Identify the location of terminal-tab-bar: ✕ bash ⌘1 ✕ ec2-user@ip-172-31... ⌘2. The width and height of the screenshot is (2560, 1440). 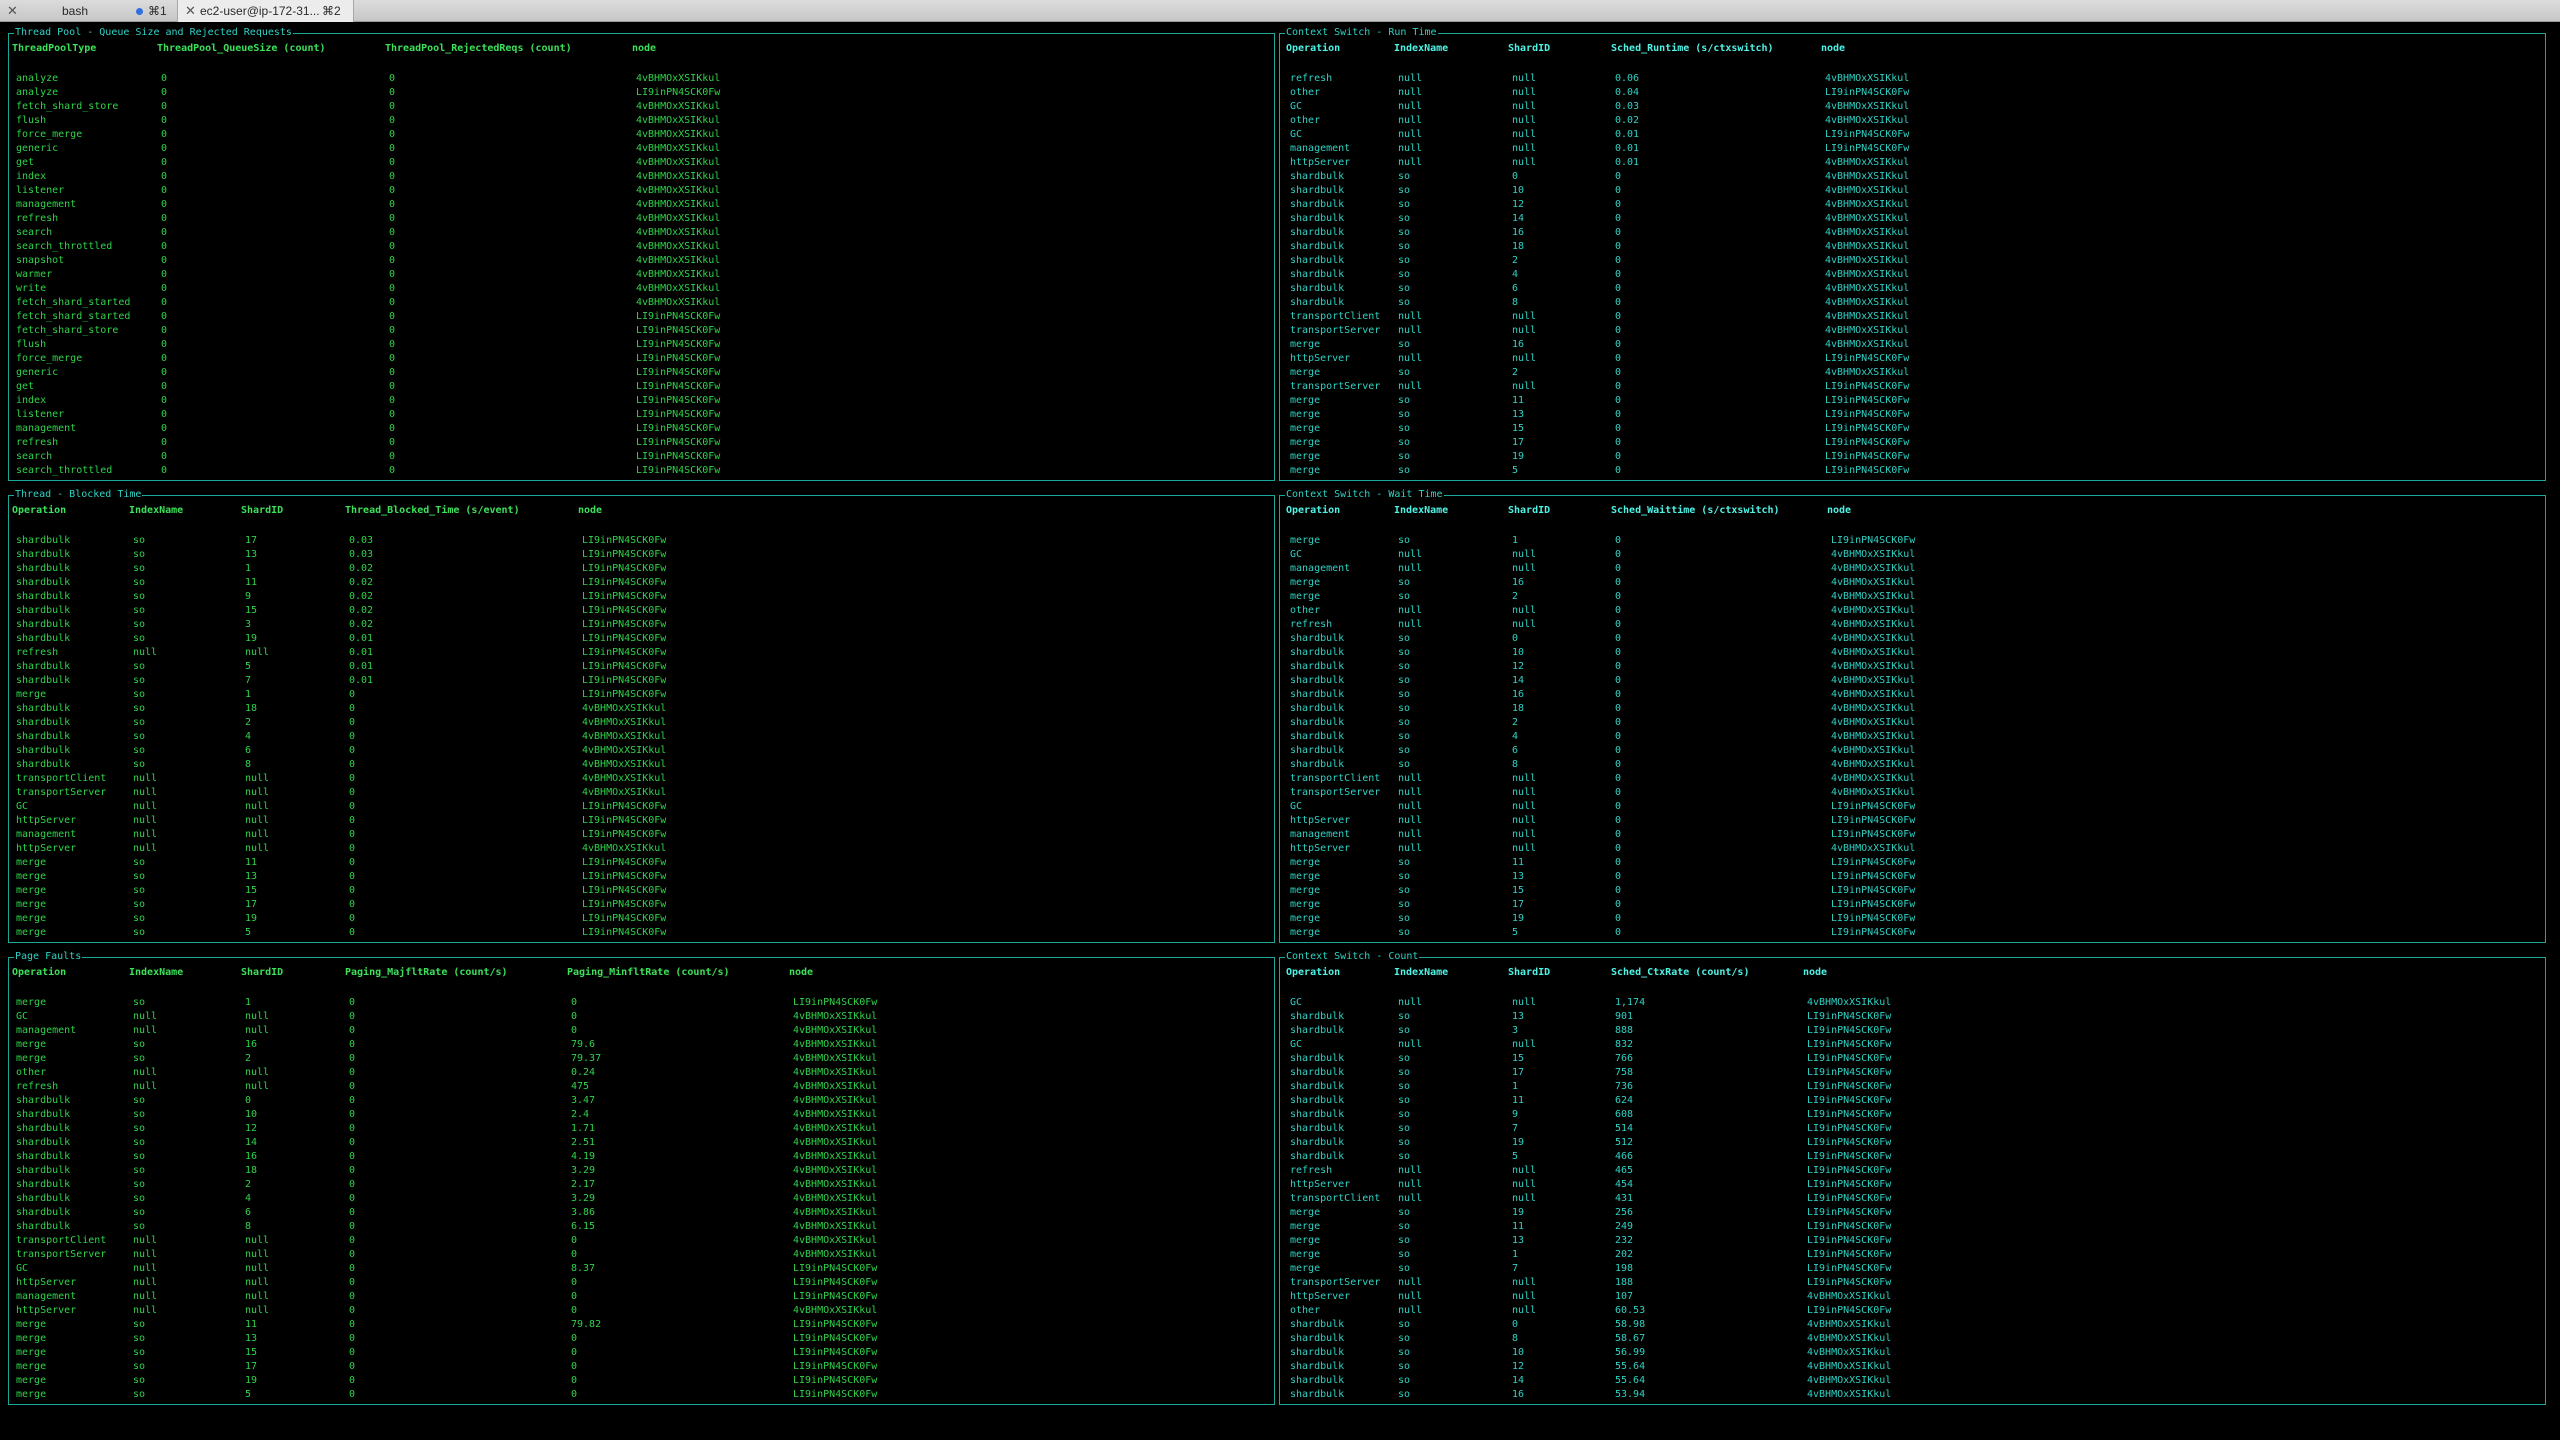
(1280, 11).